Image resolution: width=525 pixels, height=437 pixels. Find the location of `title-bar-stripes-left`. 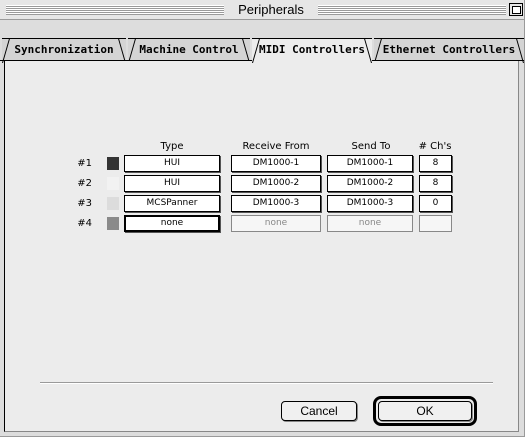

title-bar-stripes-left is located at coordinates (115, 10).